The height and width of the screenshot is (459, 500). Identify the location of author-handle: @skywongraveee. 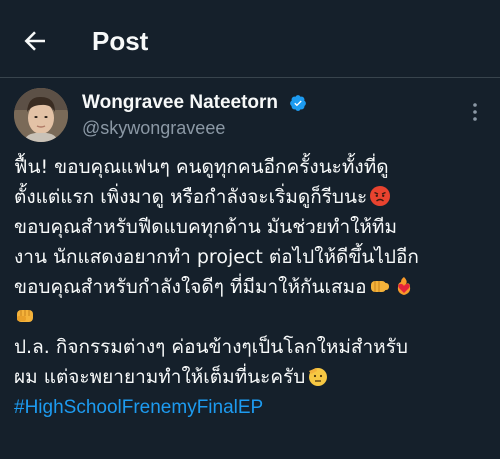
(153, 128).